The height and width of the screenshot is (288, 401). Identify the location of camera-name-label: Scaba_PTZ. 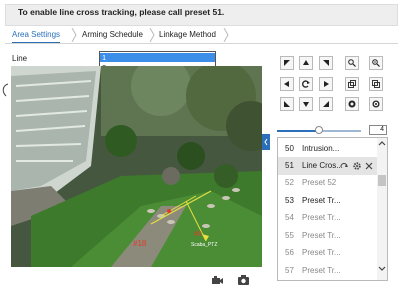
(204, 245).